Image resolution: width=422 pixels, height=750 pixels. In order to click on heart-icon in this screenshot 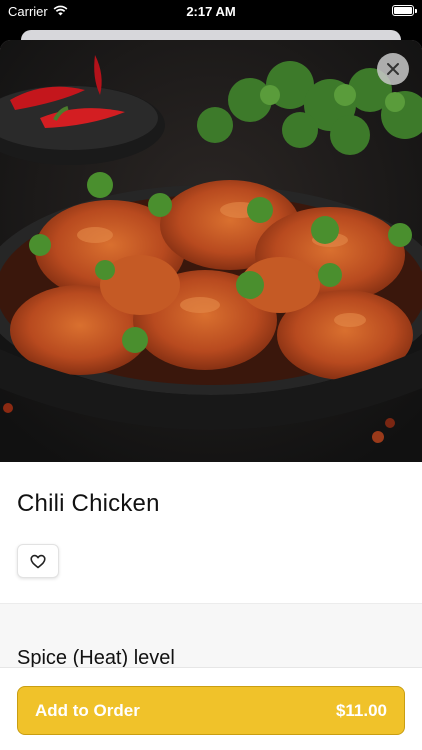, I will do `click(38, 561)`.